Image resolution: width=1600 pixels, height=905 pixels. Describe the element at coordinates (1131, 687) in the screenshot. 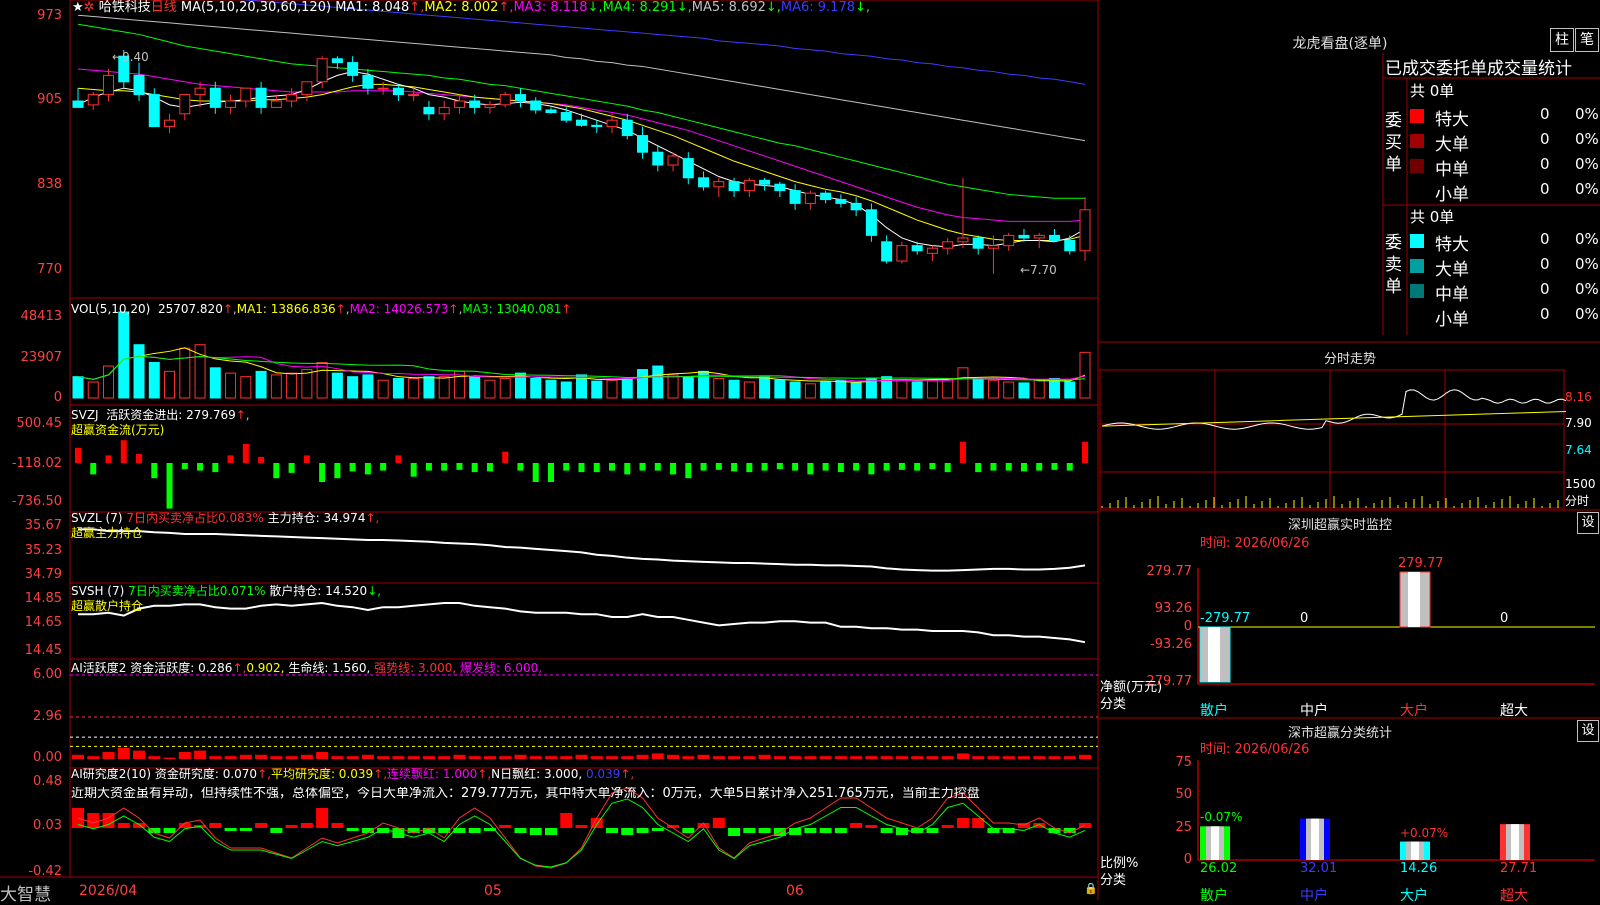

I see `sz-unit: 净额(万元)` at that location.